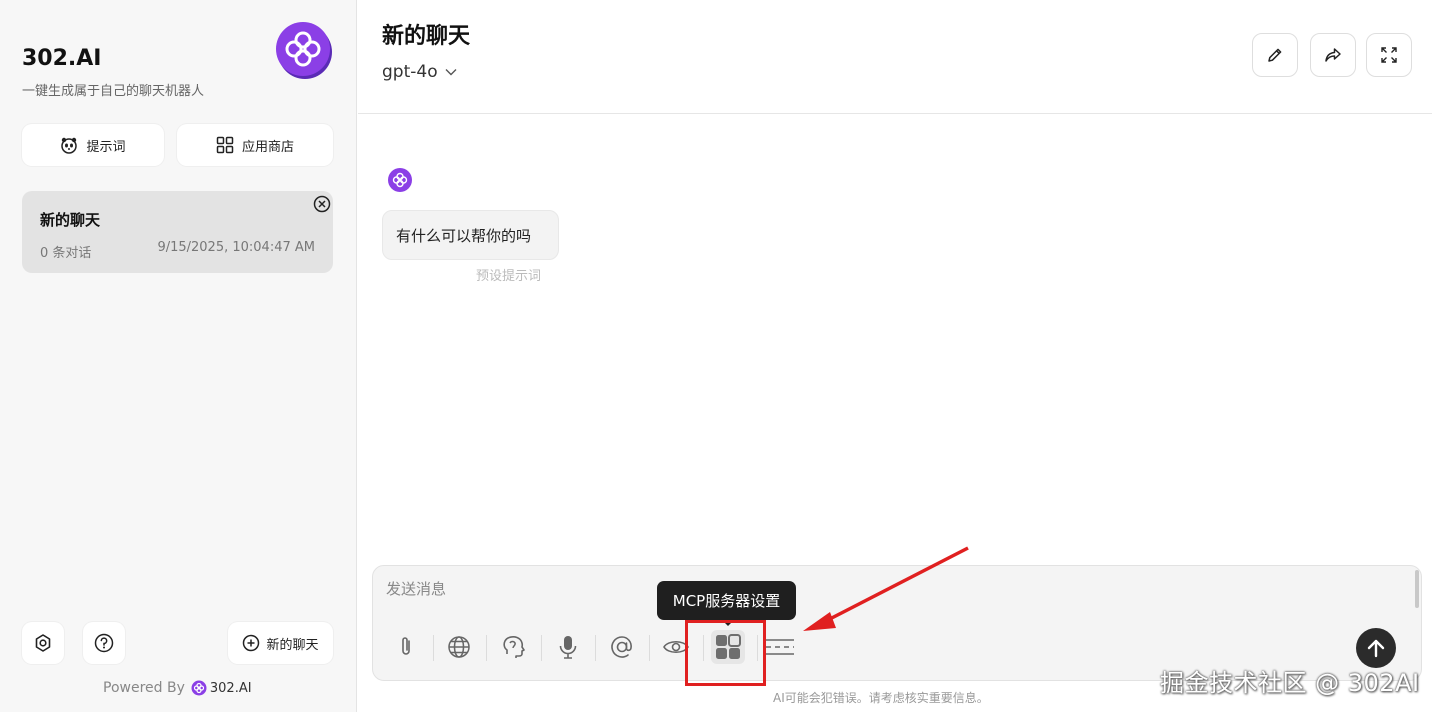 This screenshot has width=1432, height=712. What do you see at coordinates (886, 588) in the screenshot?
I see `annotation-arrow` at bounding box center [886, 588].